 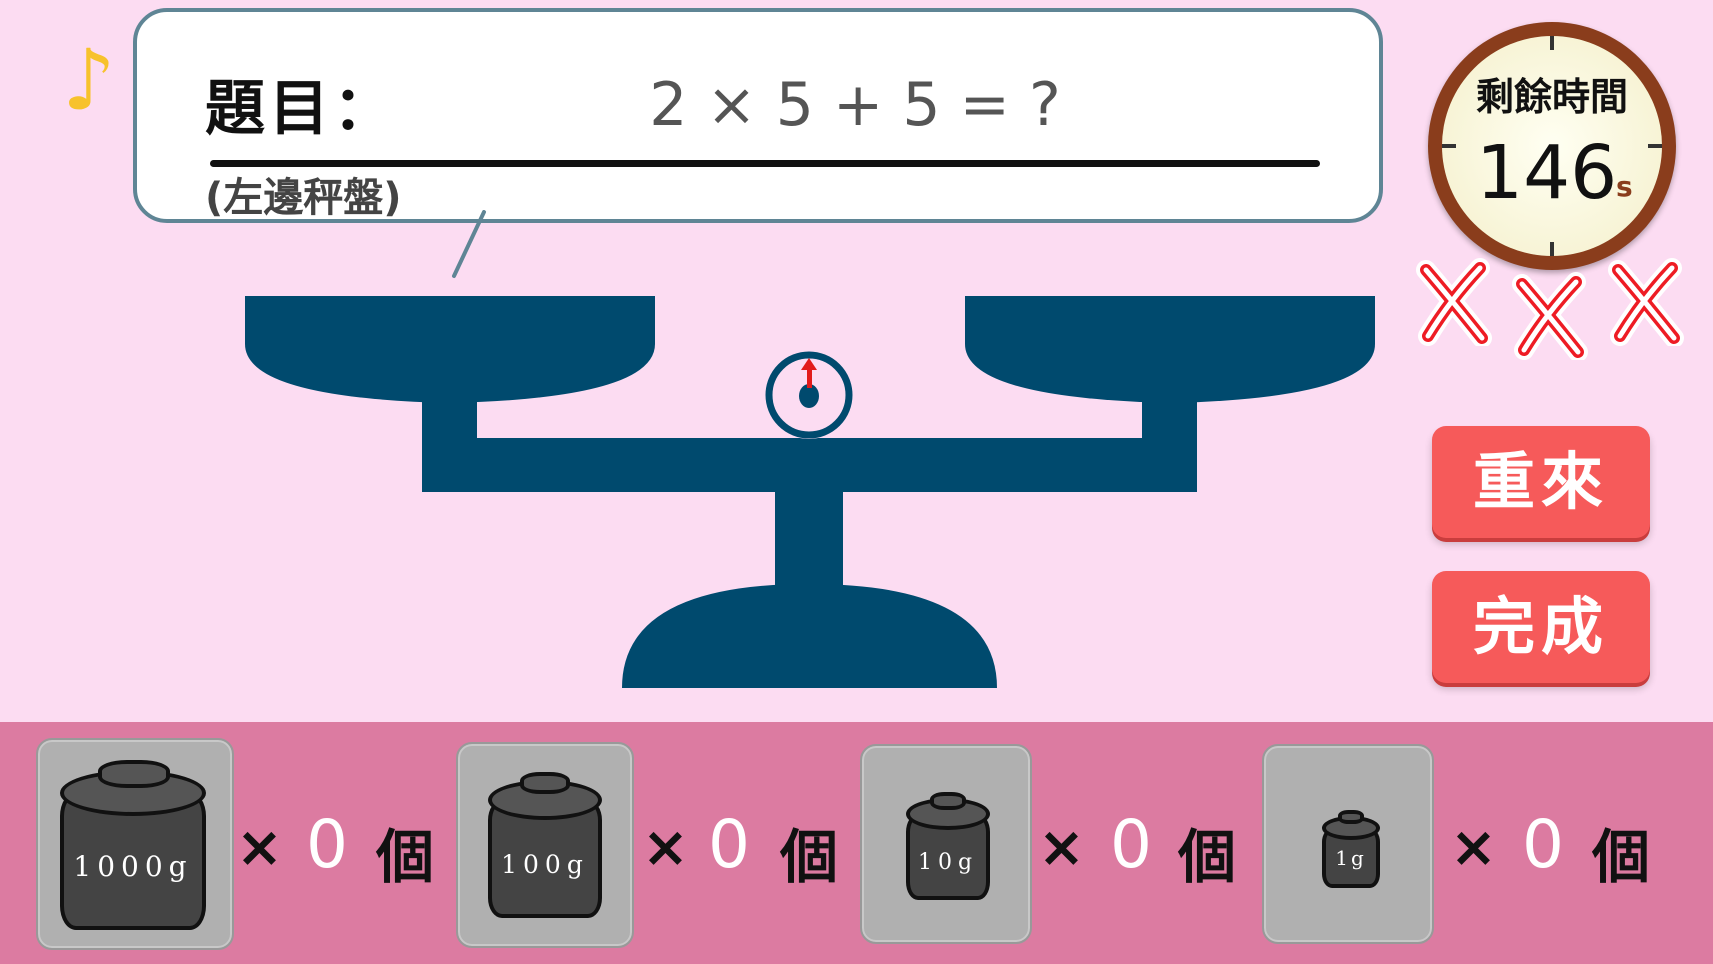 I want to click on timer-unit: s, so click(x=1624, y=186).